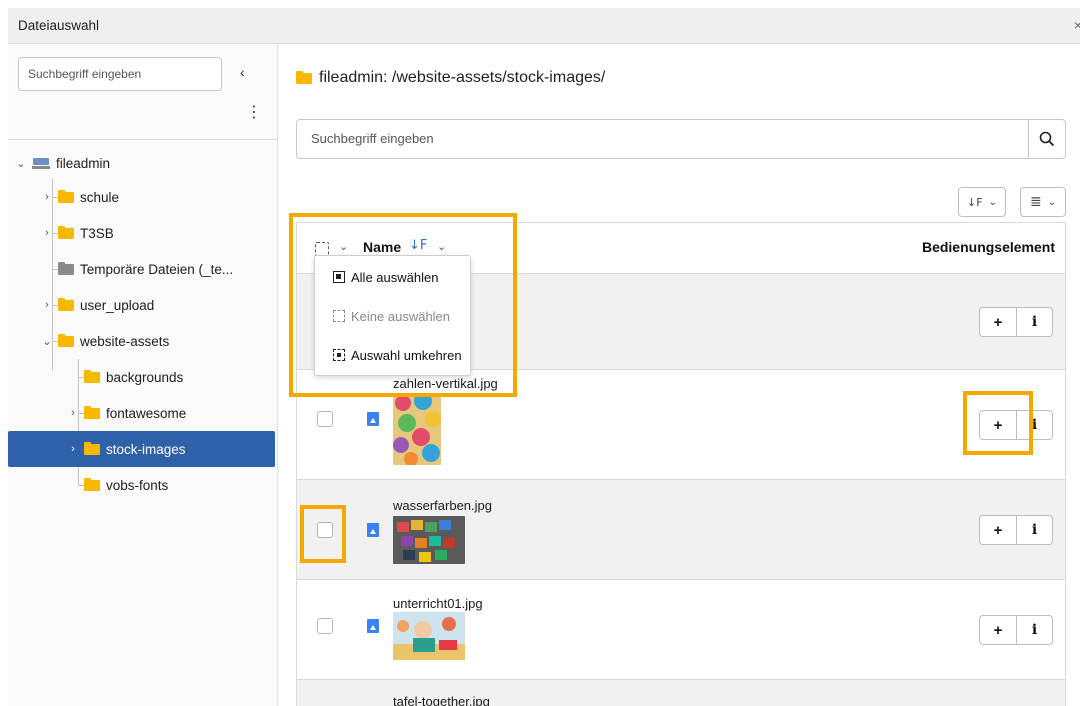 This screenshot has width=1080, height=706. I want to click on tree-menu-button: ⋮, so click(254, 113).